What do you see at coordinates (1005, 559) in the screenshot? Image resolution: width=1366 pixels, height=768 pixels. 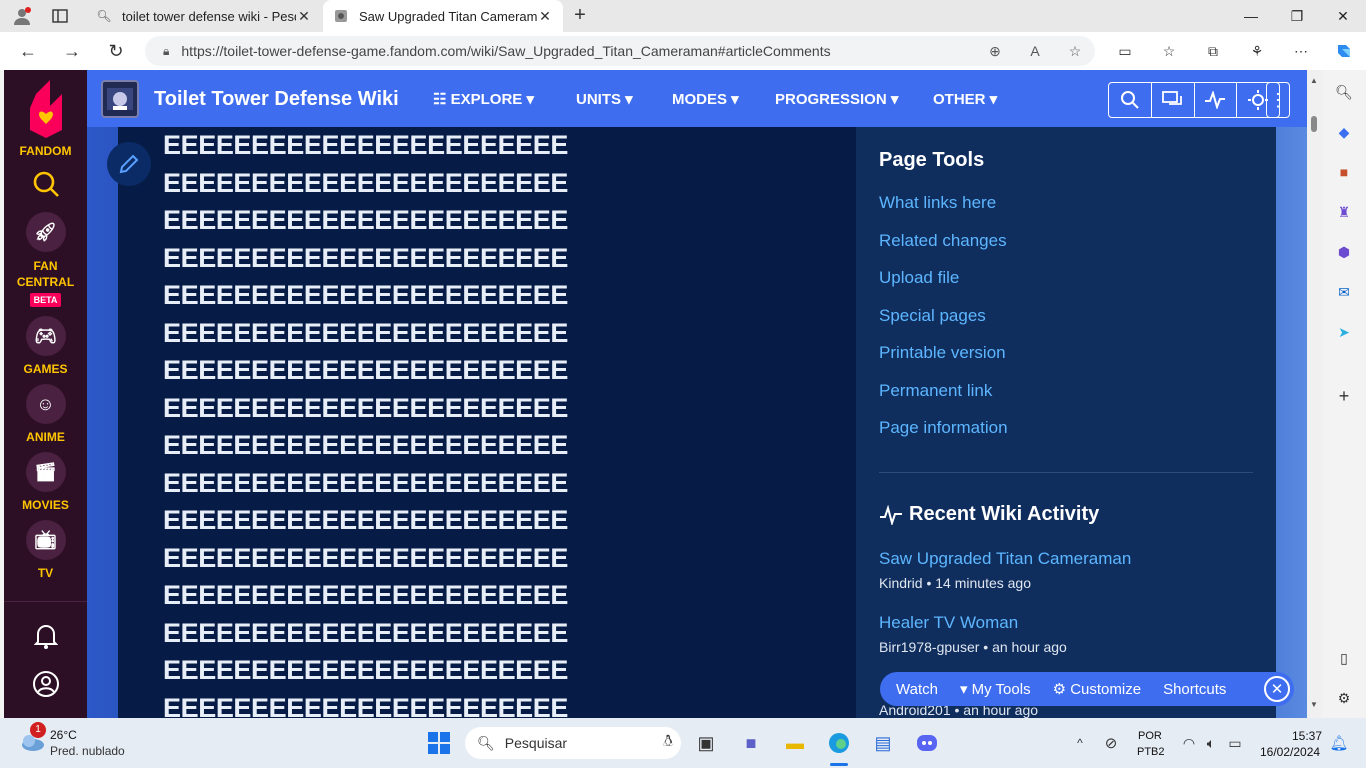 I see `activity-item-title: Saw Upgraded Titan Cameraman` at bounding box center [1005, 559].